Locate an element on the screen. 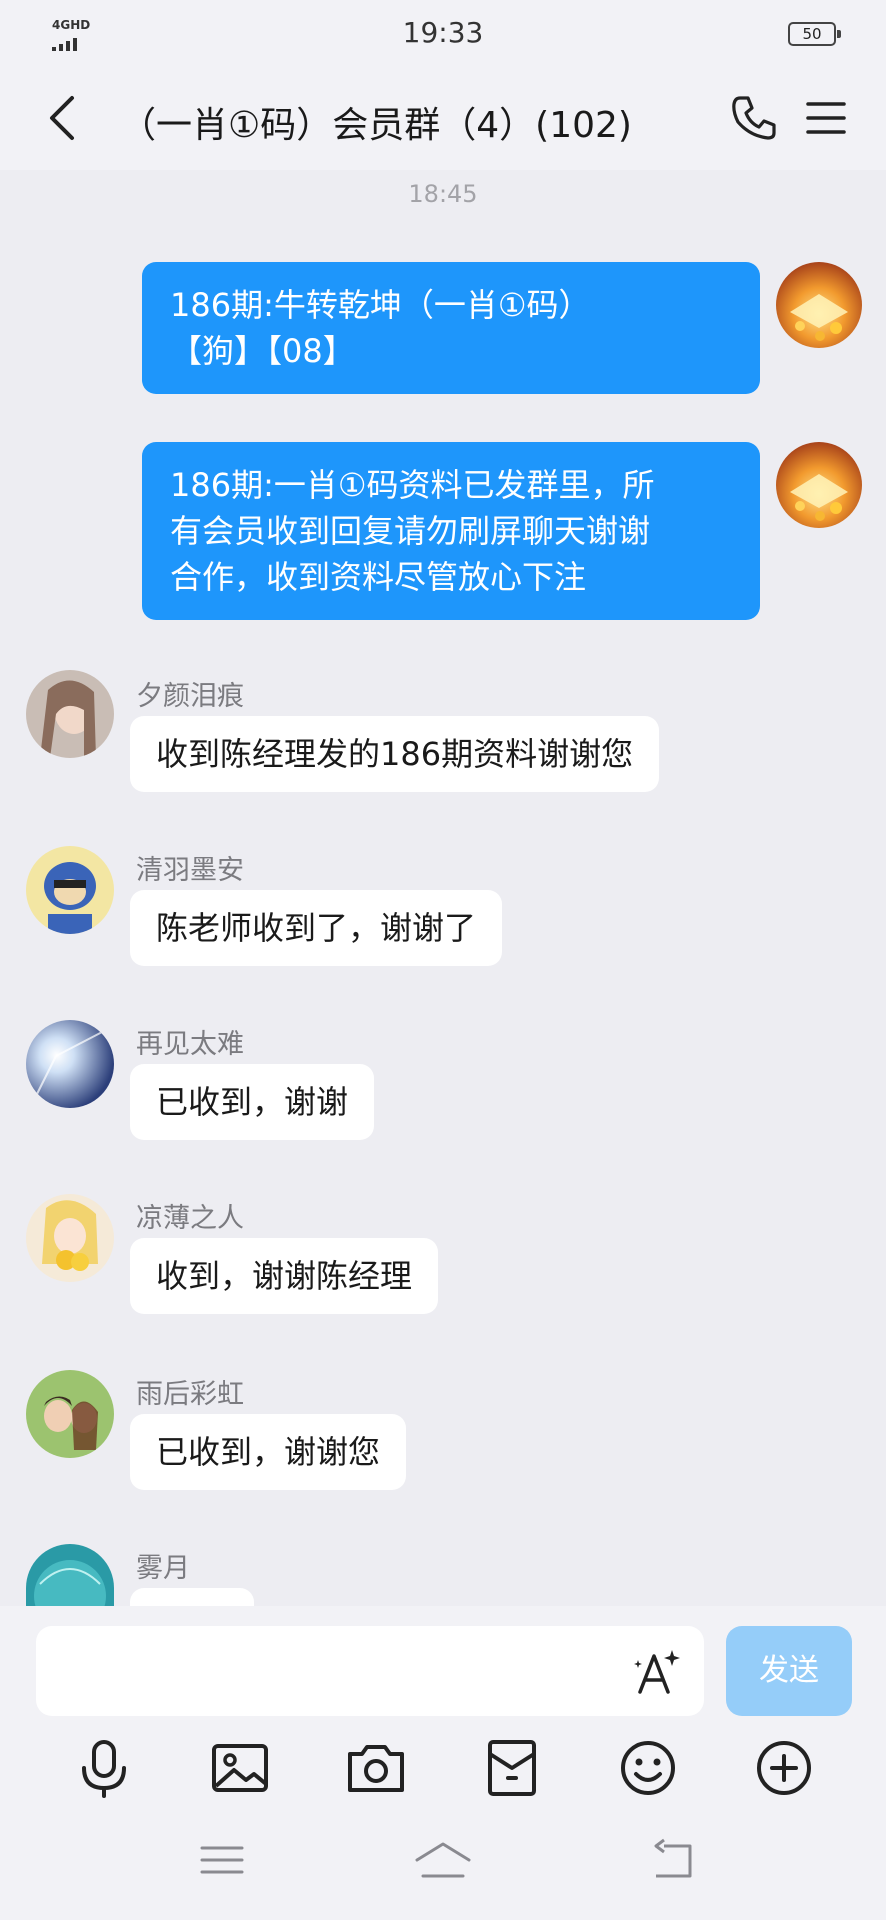 The height and width of the screenshot is (1920, 886). message-line: 【狗】【08】 is located at coordinates (262, 351).